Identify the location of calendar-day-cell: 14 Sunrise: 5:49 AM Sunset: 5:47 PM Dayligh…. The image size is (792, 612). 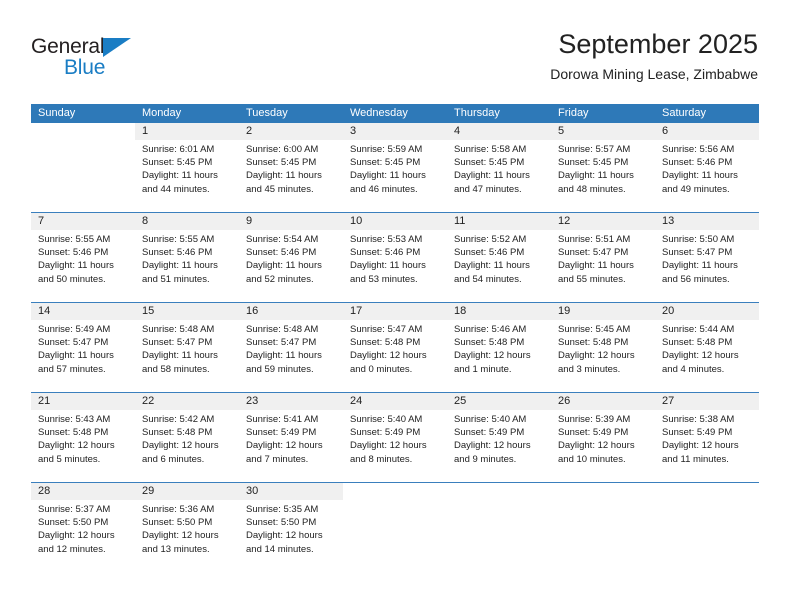
(83, 347).